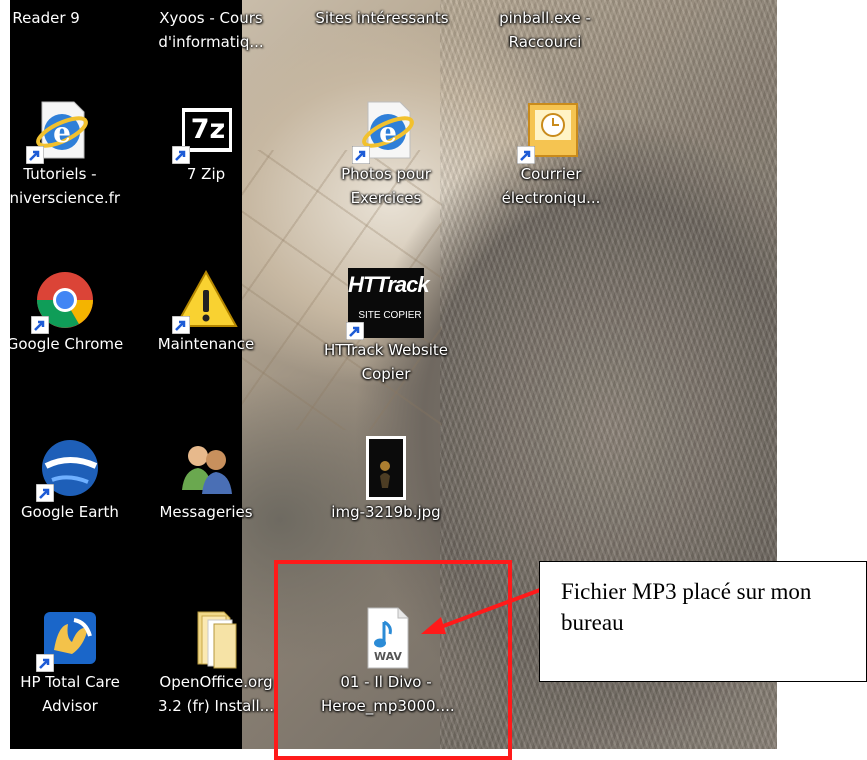  I want to click on callout-text: Fichier MP3 placé sur mon bureau, so click(686, 607).